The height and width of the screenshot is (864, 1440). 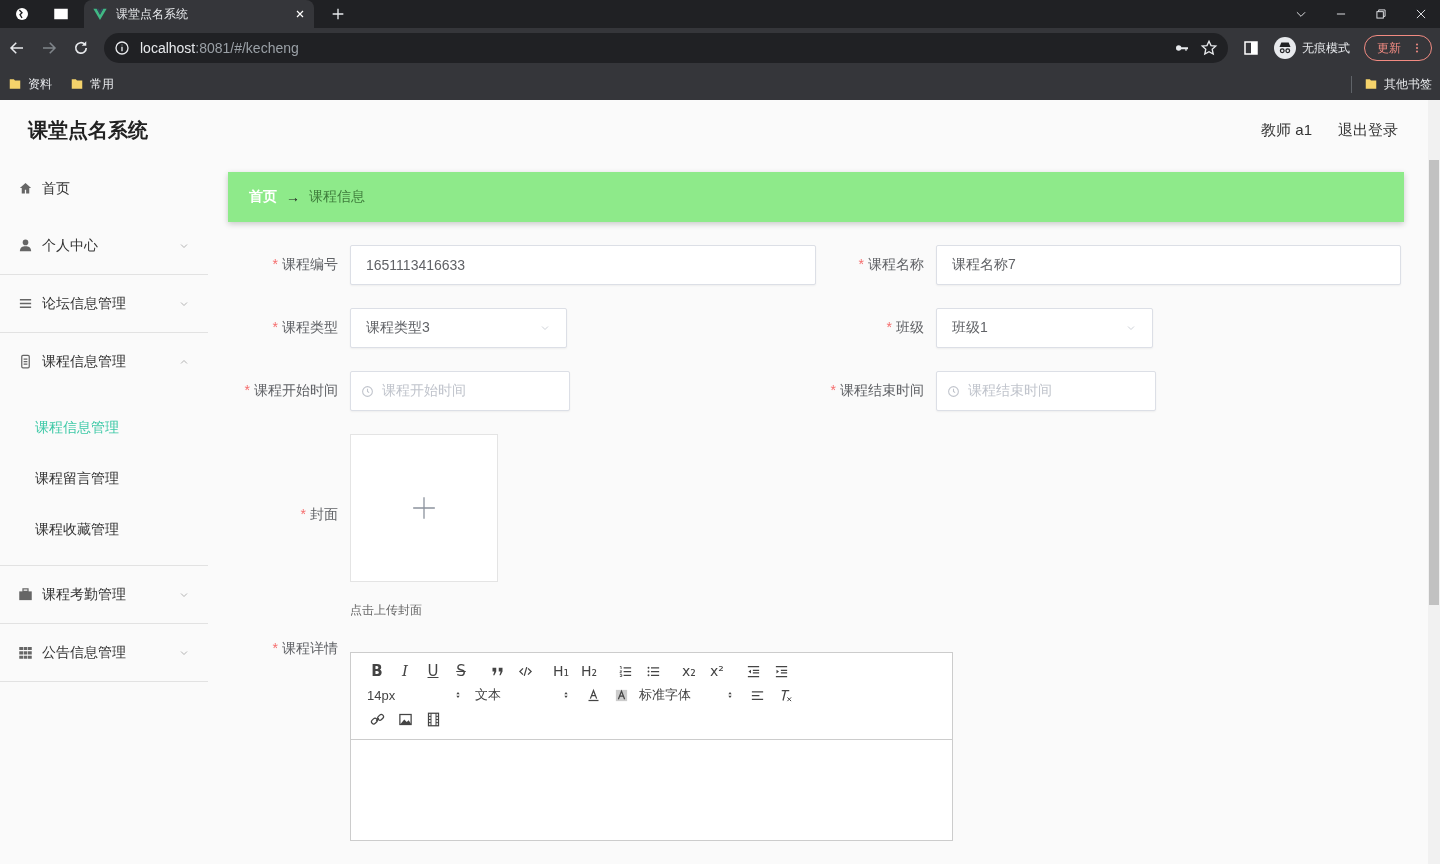 What do you see at coordinates (1326, 48) in the screenshot?
I see `profile-label: 无痕模式` at bounding box center [1326, 48].